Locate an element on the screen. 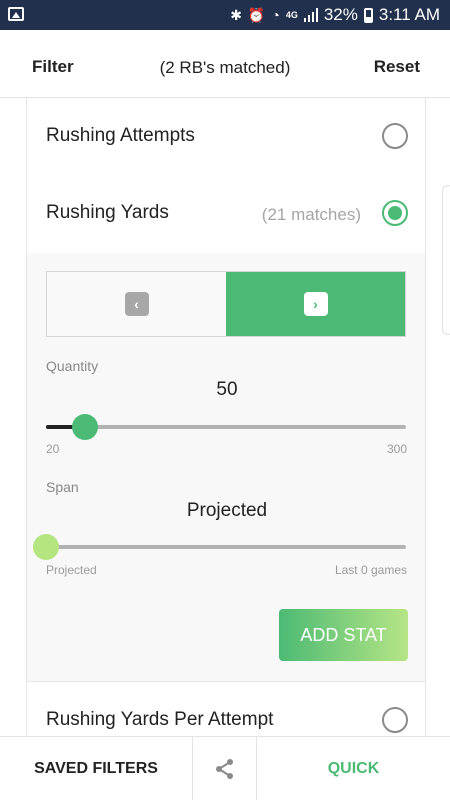  bottom-bar: SAVED FILTERS QUICK is located at coordinates (225, 768).